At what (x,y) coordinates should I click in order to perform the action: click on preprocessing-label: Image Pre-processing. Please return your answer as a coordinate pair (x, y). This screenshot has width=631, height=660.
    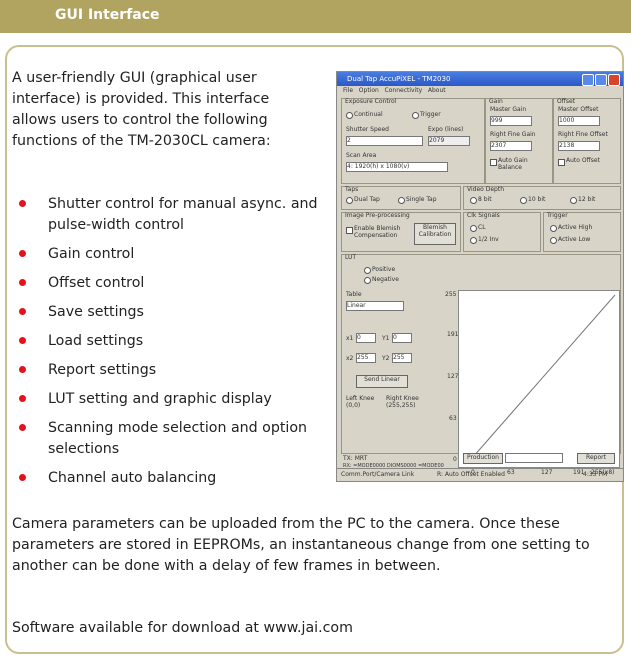
    Looking at the image, I should click on (377, 215).